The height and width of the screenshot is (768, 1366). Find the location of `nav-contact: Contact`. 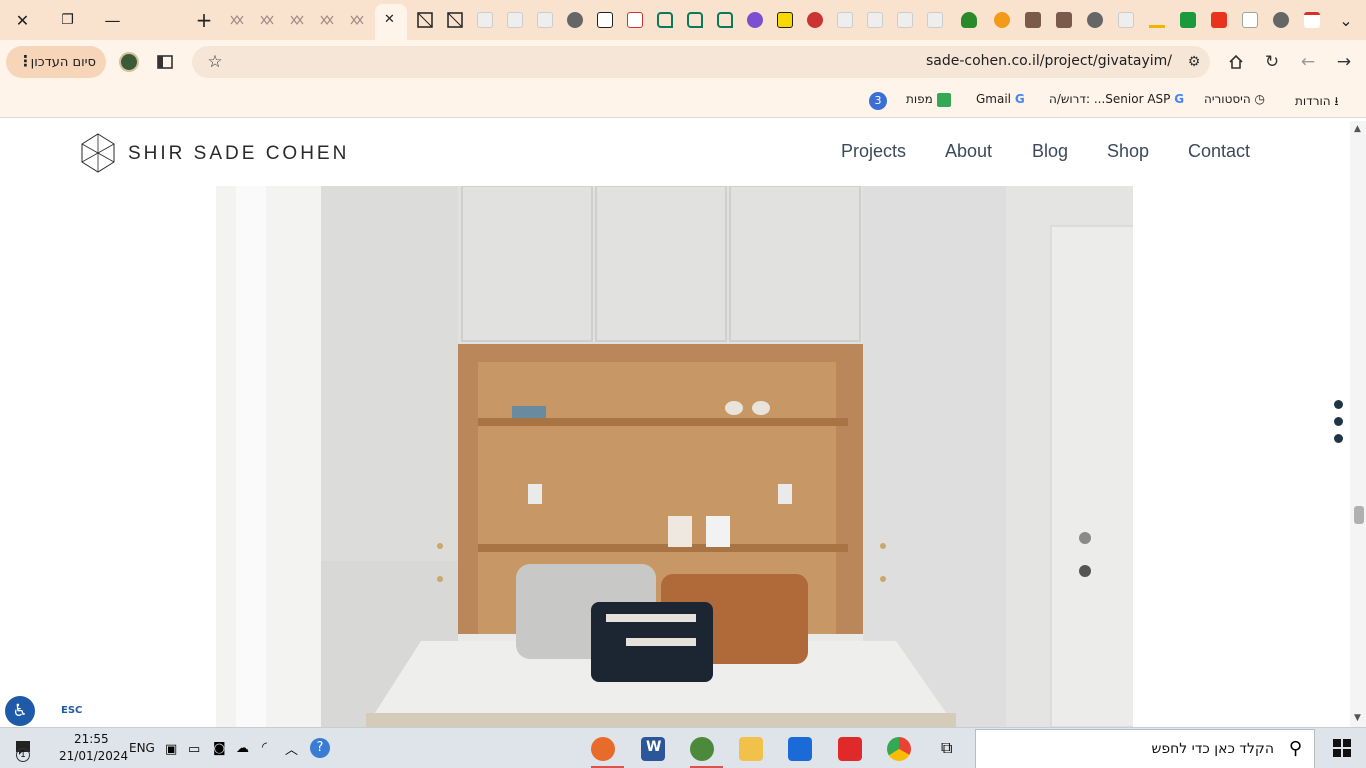

nav-contact: Contact is located at coordinates (1219, 151).